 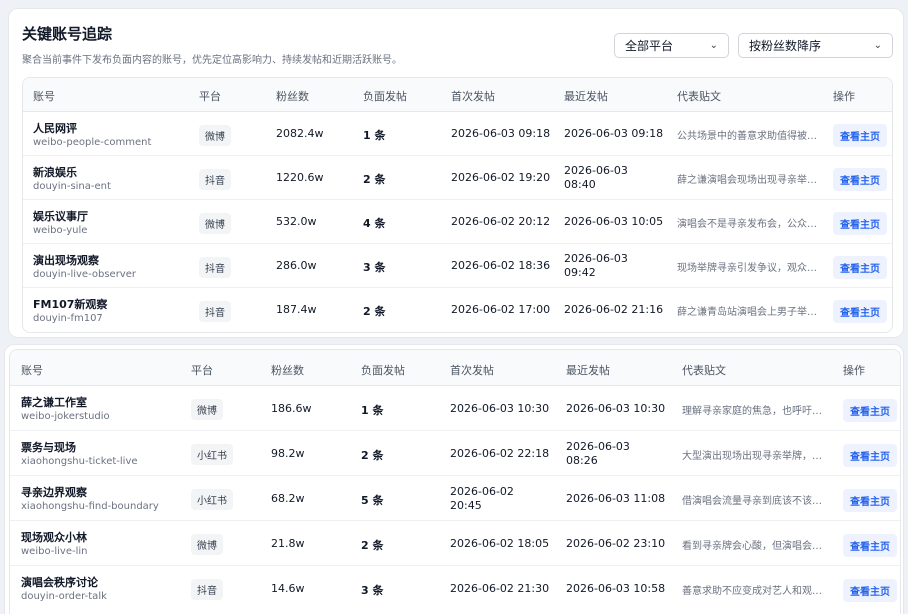 I want to click on fans-count: 1220.6w, so click(x=300, y=177).